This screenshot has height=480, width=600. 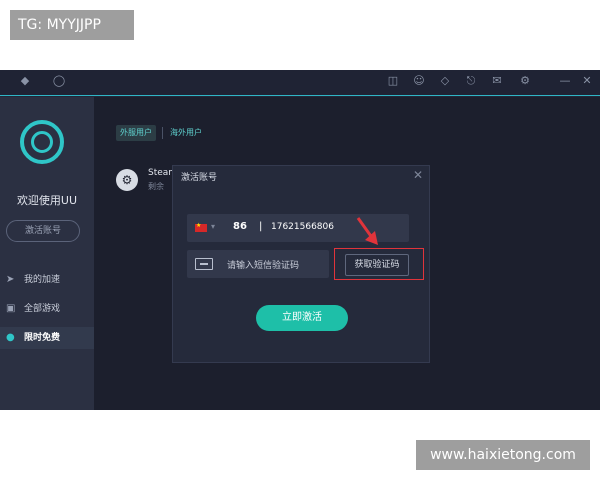 What do you see at coordinates (42, 142) in the screenshot?
I see `uu-logo-inner` at bounding box center [42, 142].